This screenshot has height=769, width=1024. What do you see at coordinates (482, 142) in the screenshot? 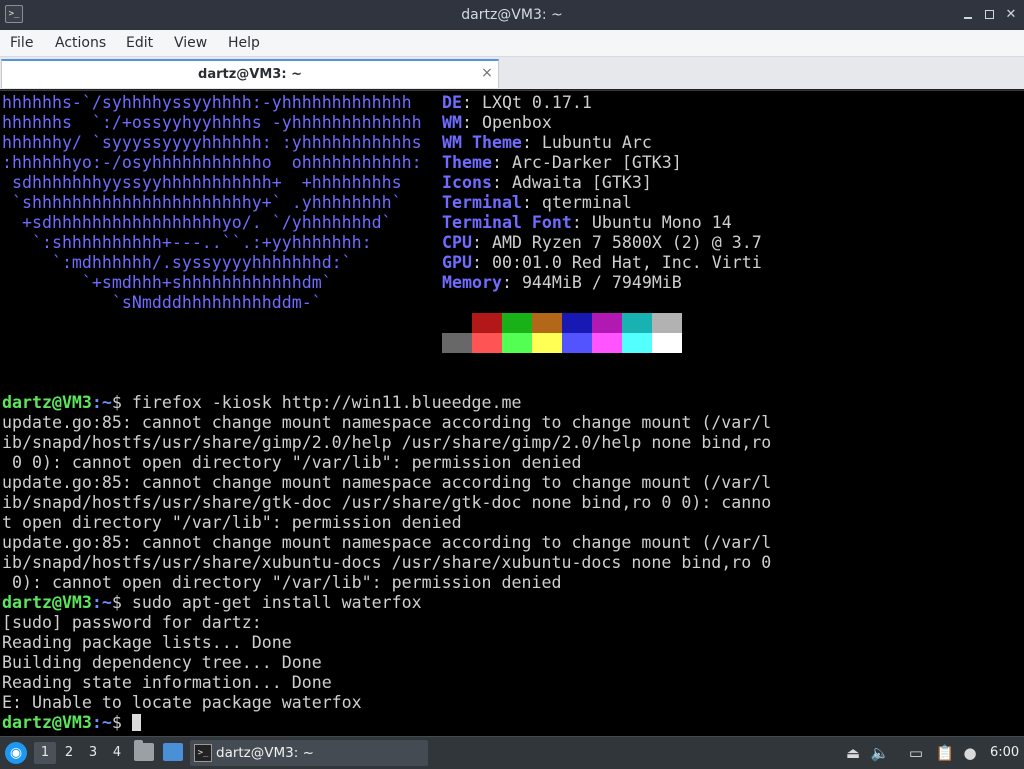
I see `system-info-key: WM Theme` at bounding box center [482, 142].